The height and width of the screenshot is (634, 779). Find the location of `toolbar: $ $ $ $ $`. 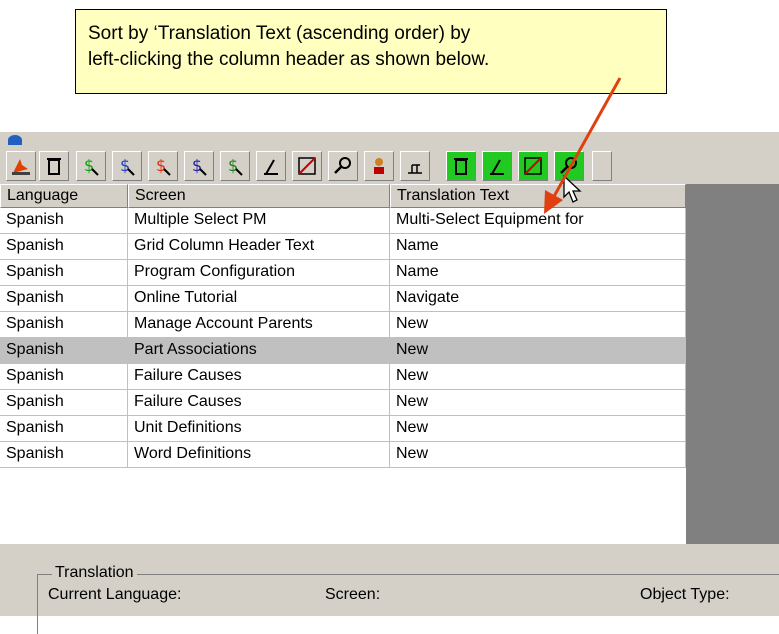

toolbar: $ $ $ $ $ is located at coordinates (389, 166).